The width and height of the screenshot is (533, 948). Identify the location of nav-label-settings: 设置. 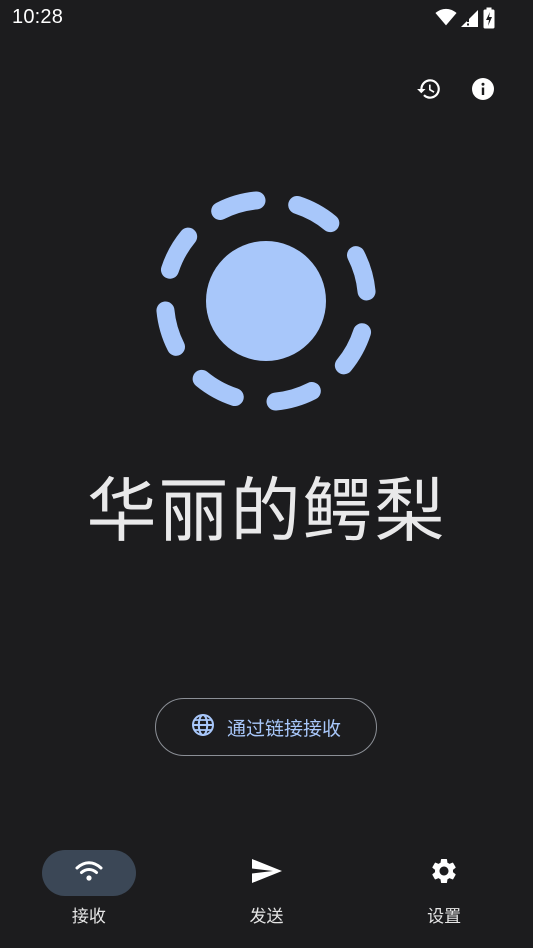
(444, 917).